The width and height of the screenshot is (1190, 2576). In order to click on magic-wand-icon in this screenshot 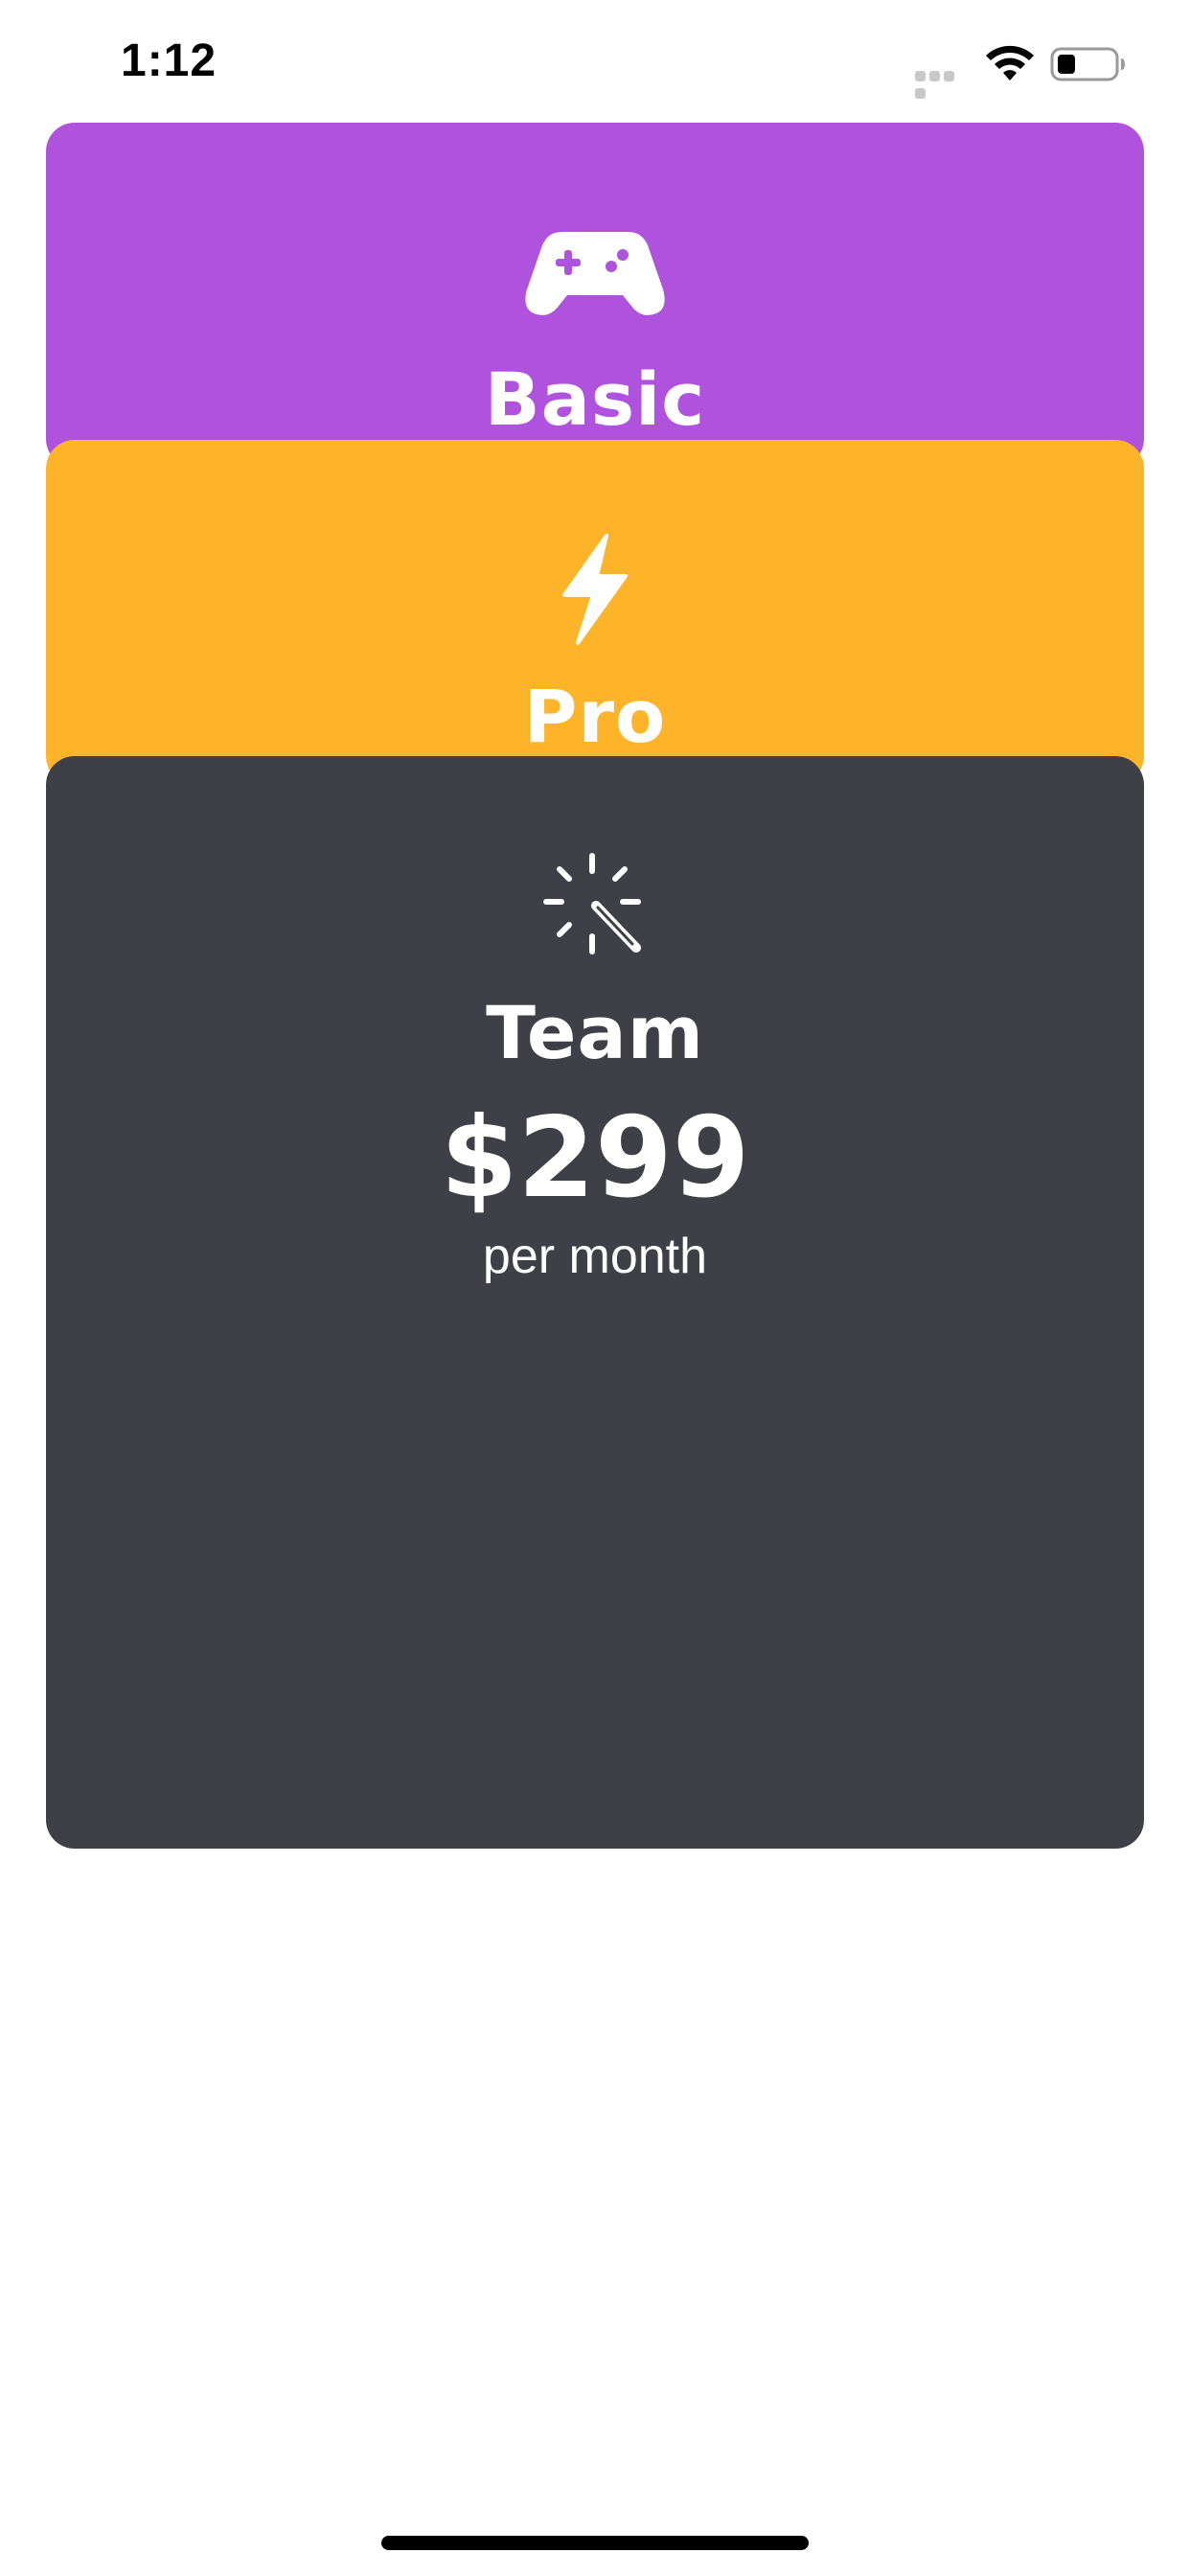, I will do `click(592, 903)`.